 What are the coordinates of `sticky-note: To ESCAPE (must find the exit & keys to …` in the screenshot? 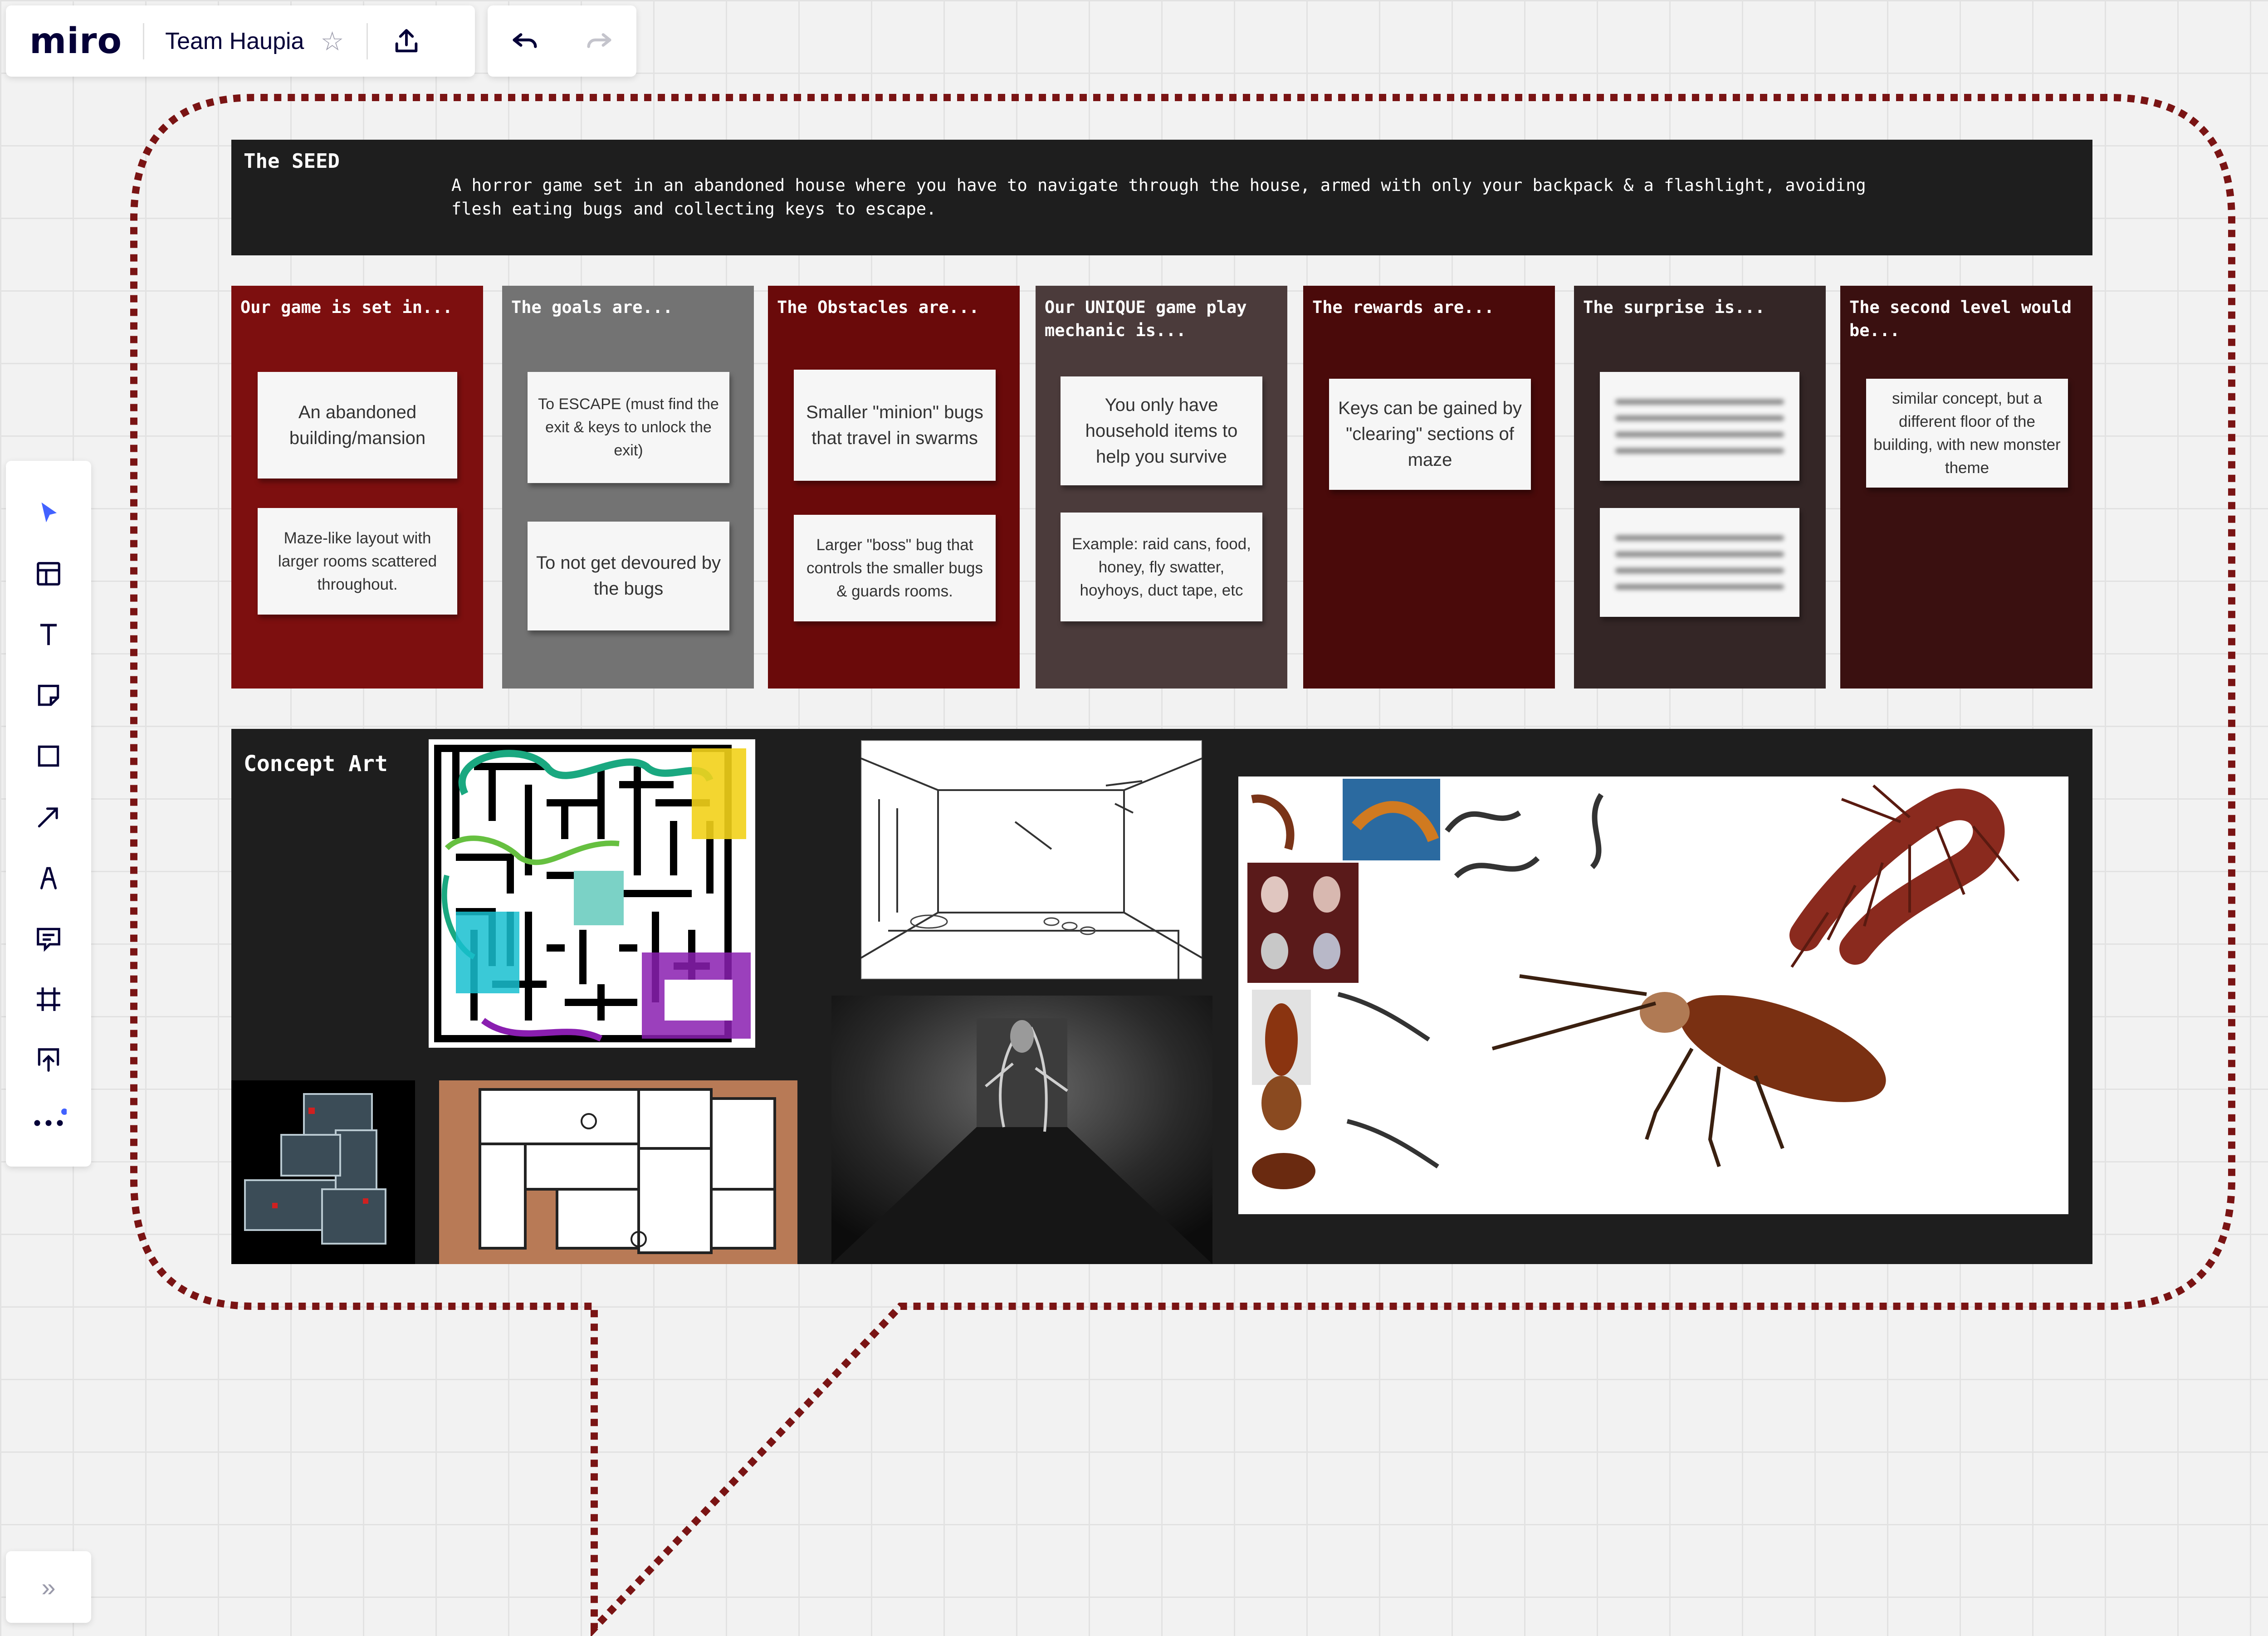 It's located at (629, 427).